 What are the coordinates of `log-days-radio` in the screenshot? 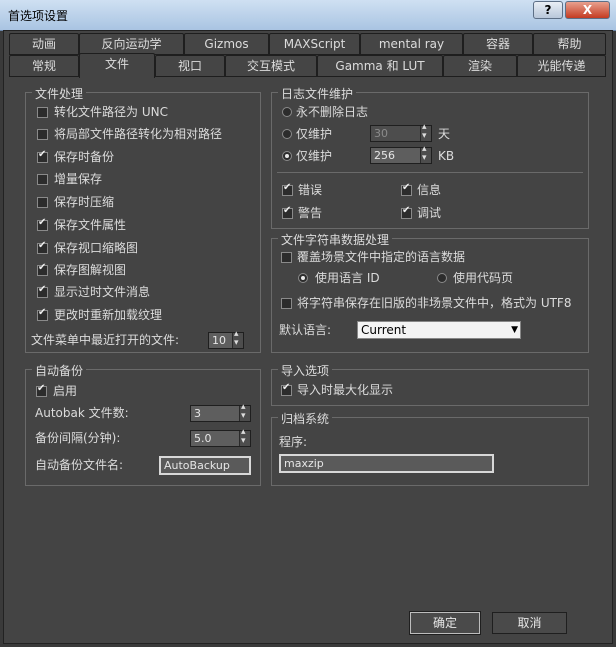 It's located at (287, 134).